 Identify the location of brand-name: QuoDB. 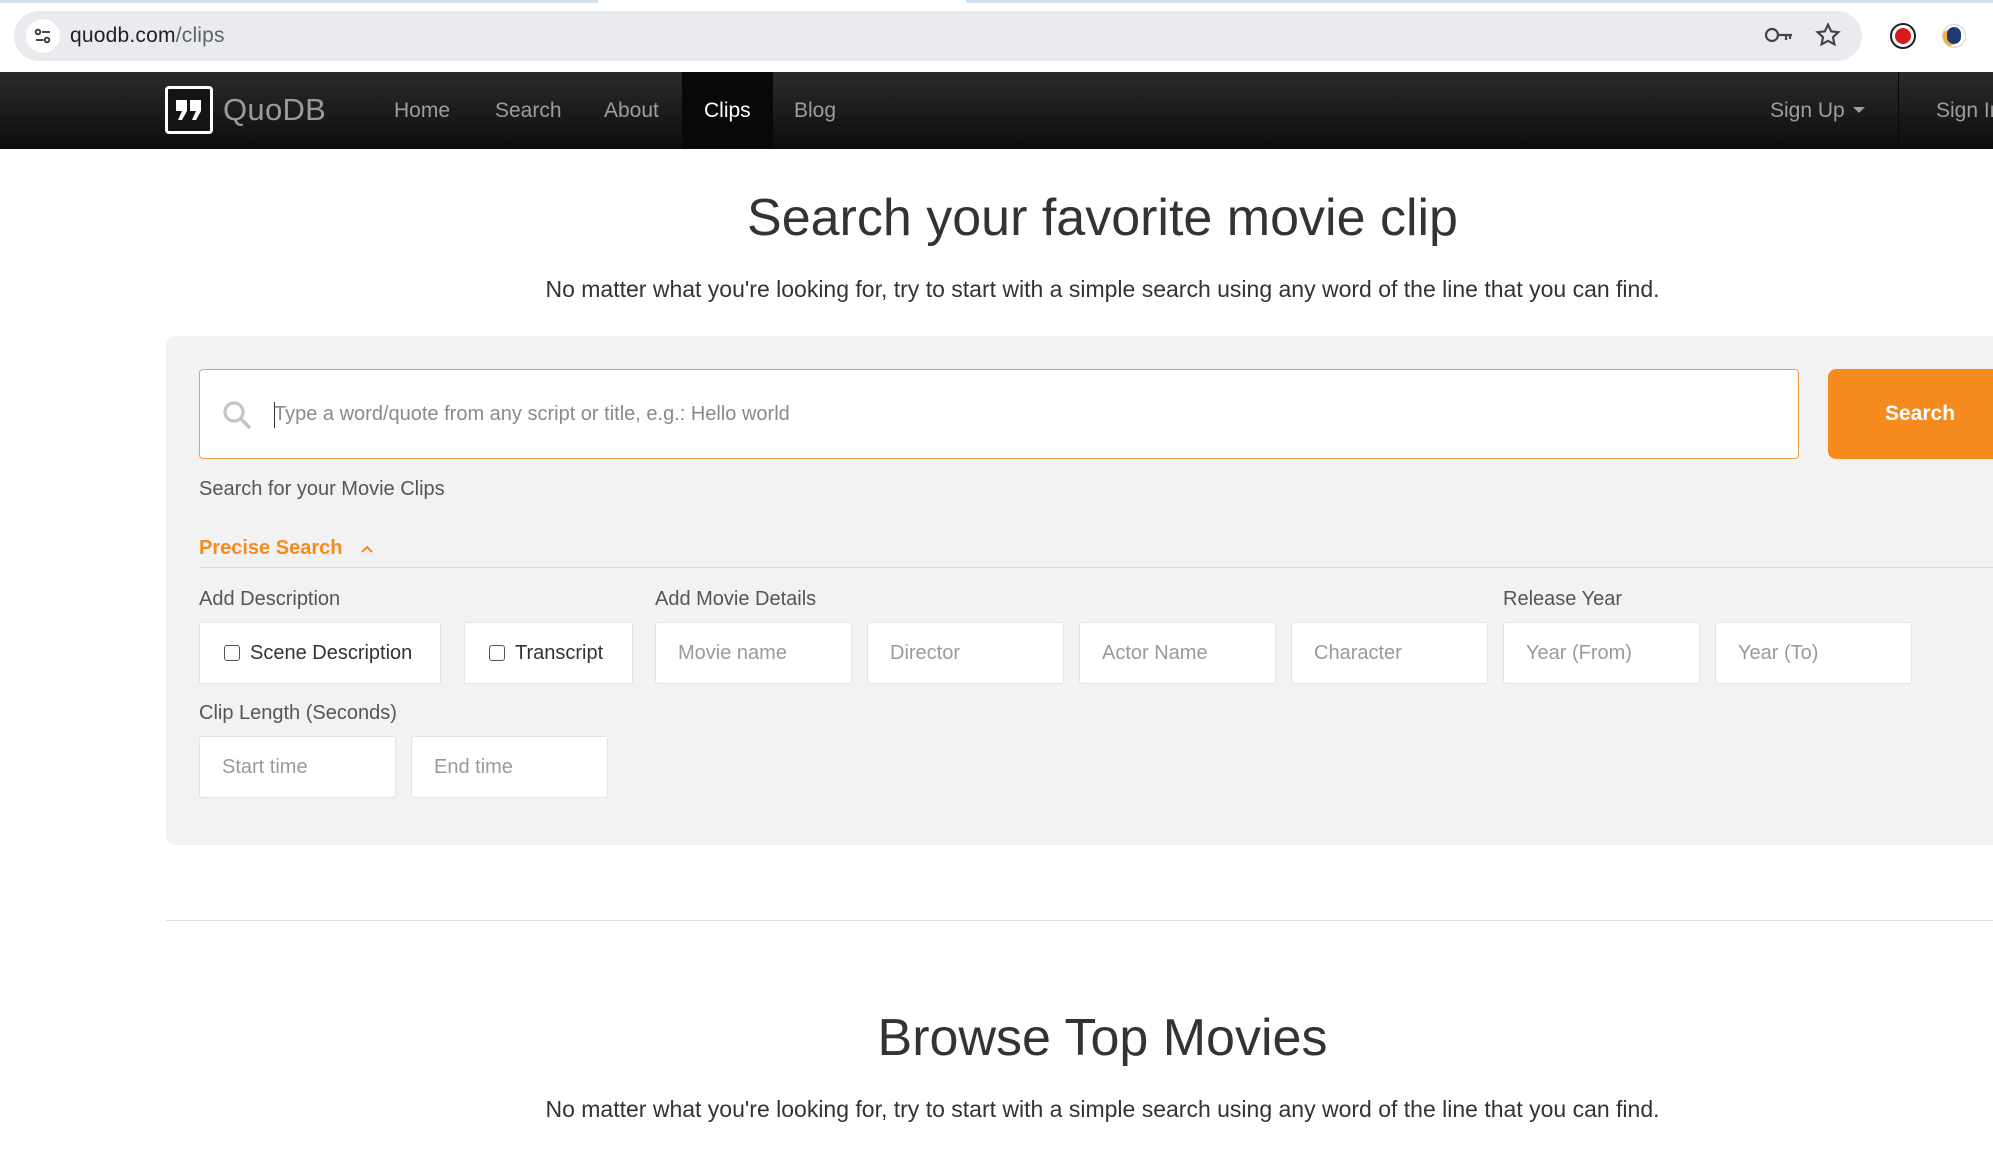
(275, 109).